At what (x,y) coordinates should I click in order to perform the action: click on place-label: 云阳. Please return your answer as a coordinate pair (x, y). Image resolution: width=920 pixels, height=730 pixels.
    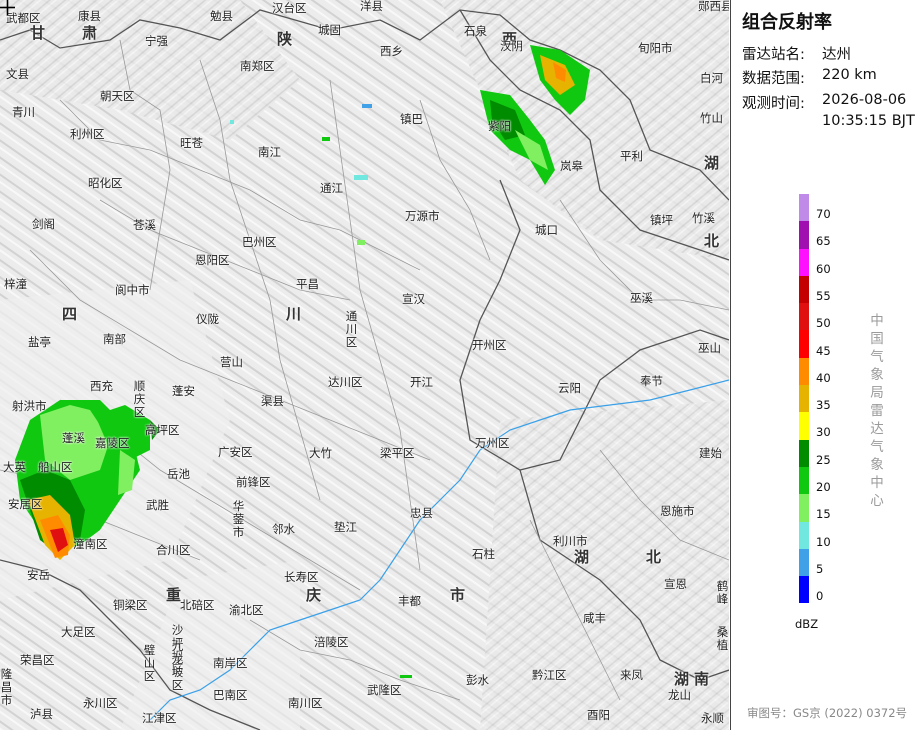
    Looking at the image, I should click on (569, 388).